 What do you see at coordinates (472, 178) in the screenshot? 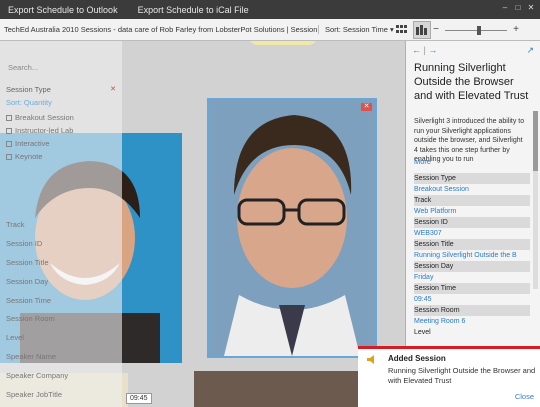
I see `field-label: Session Type` at bounding box center [472, 178].